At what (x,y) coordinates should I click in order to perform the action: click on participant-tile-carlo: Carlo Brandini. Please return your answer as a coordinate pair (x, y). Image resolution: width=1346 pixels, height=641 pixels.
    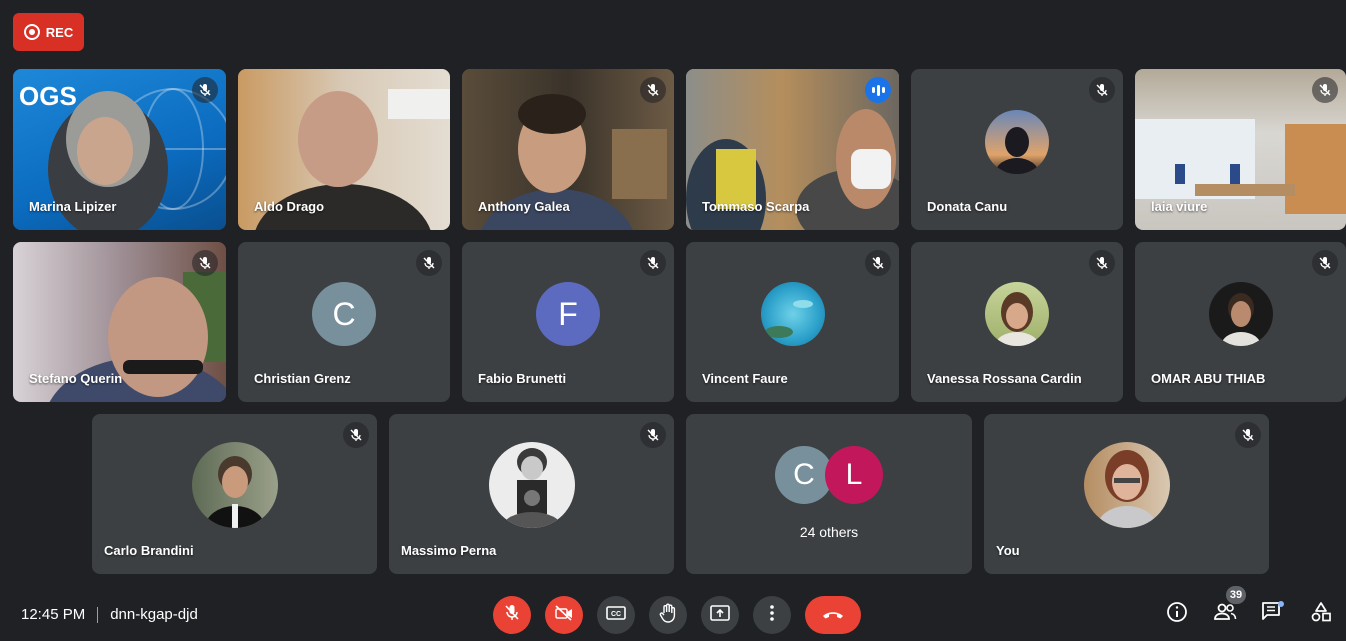
    Looking at the image, I should click on (234, 494).